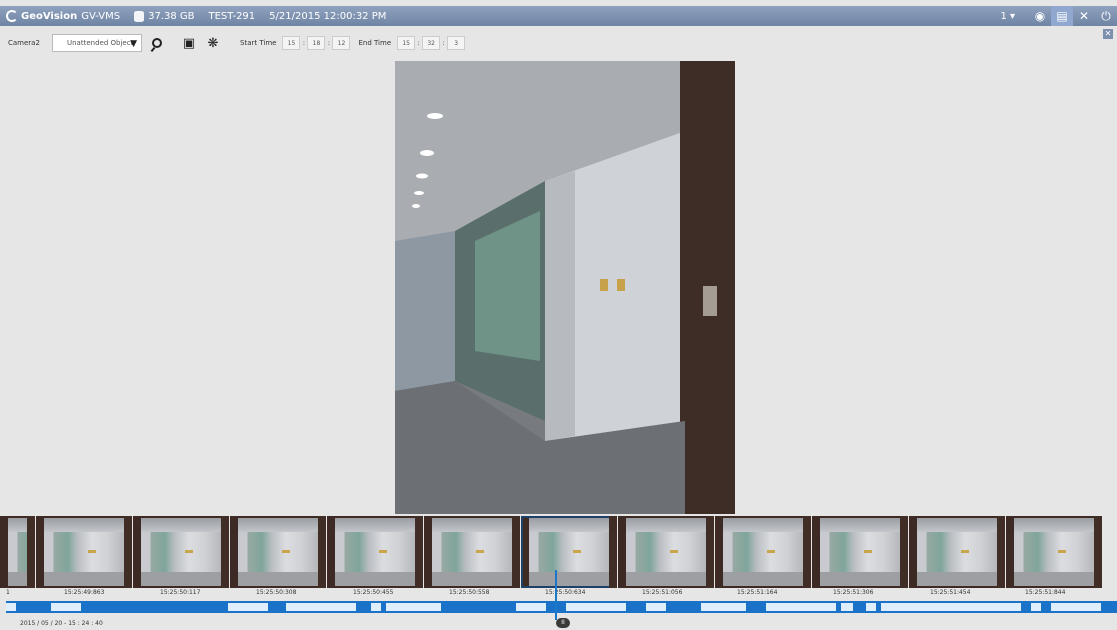  I want to click on thumbnail-timestamp: 15:25:51:056, so click(662, 592).